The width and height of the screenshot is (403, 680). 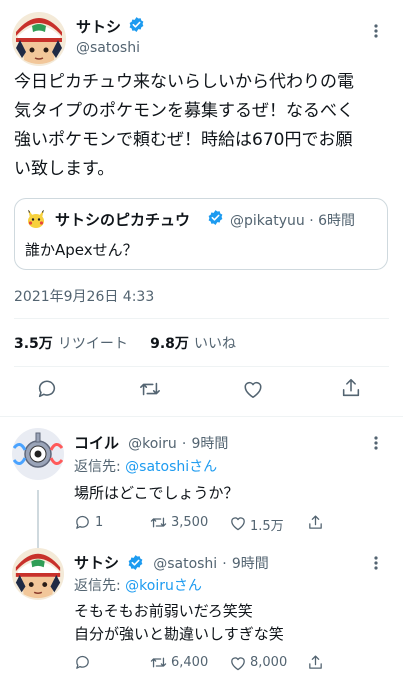 I want to click on quoted-author-handle: @pikatyuu · 6時間, so click(x=292, y=220).